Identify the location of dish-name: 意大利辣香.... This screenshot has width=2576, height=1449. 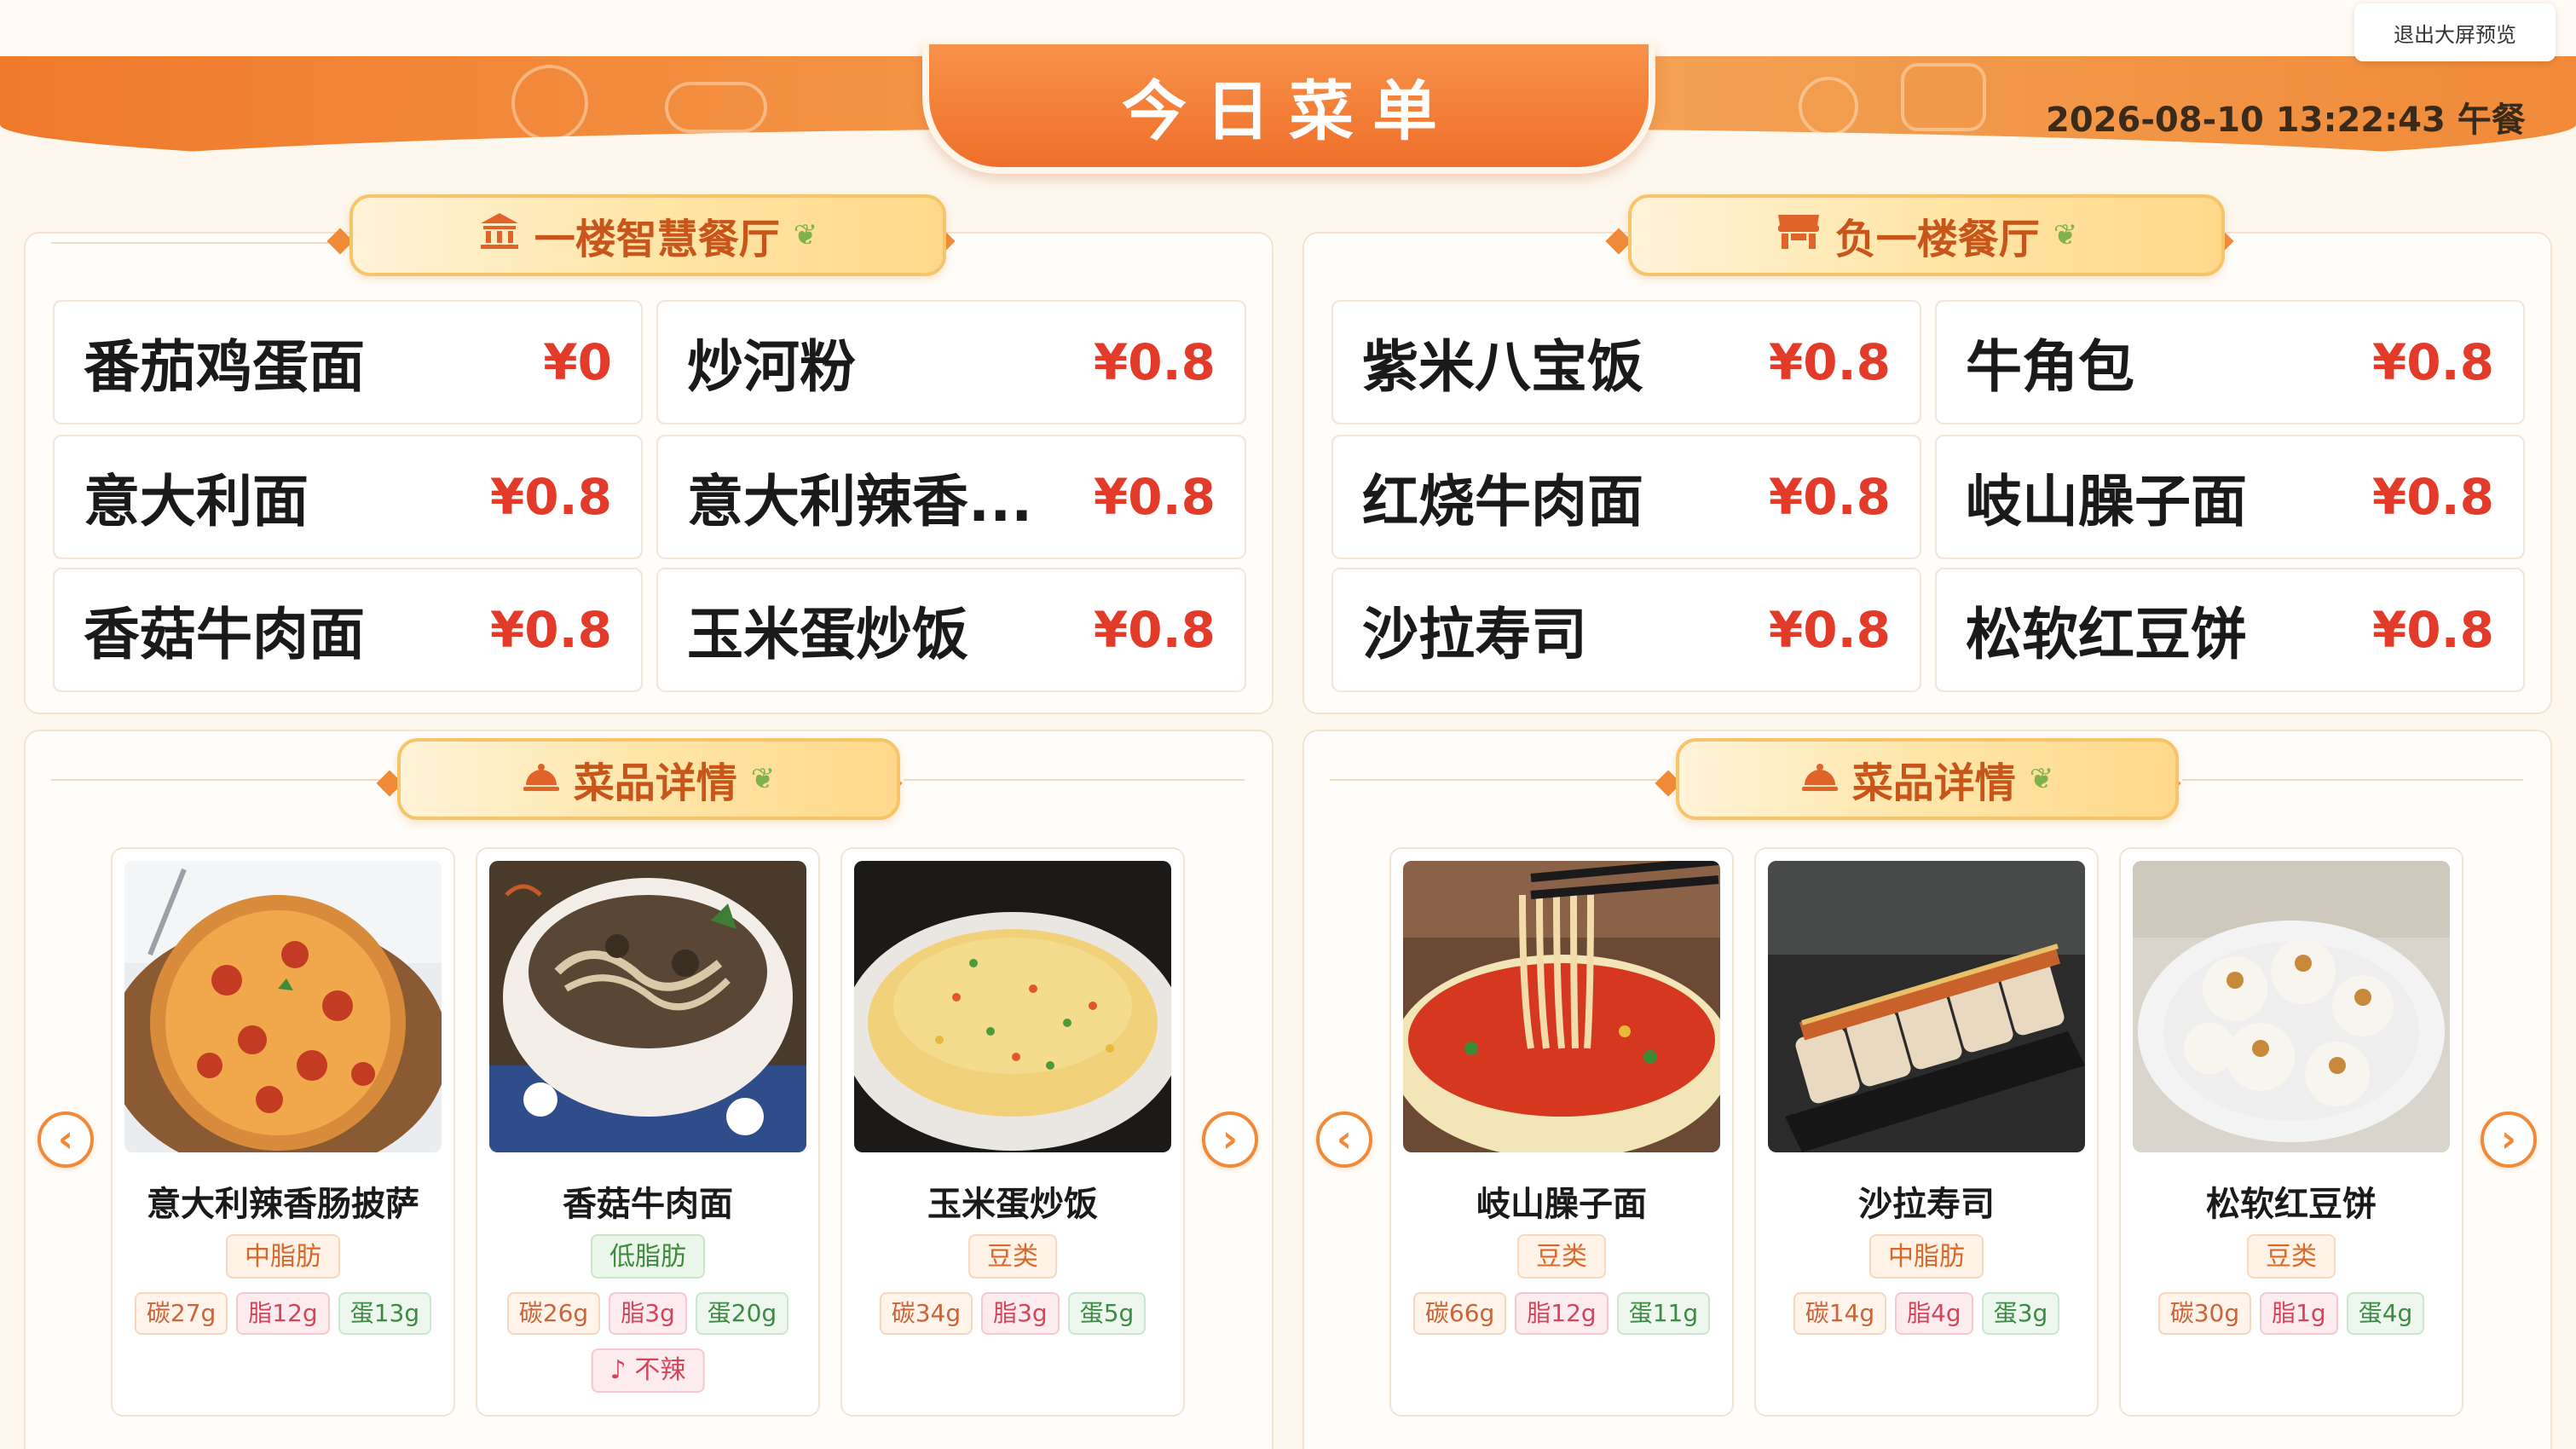
(860, 501).